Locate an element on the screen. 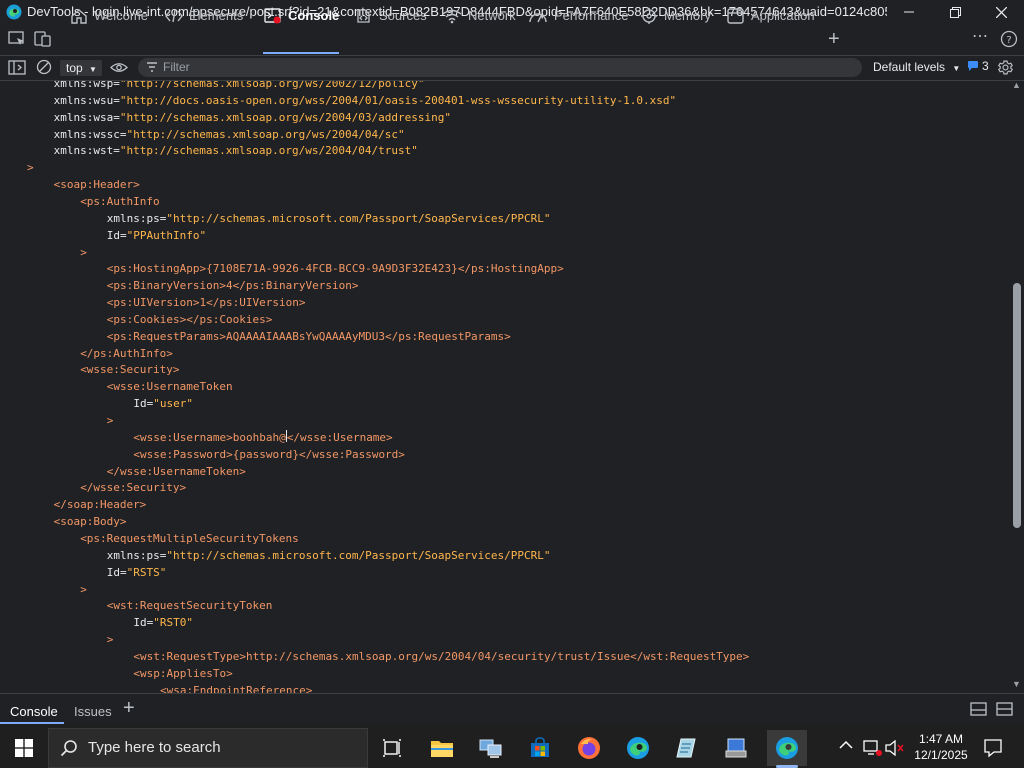 The image size is (1024, 768). settings-gear-icon is located at coordinates (1005, 67).